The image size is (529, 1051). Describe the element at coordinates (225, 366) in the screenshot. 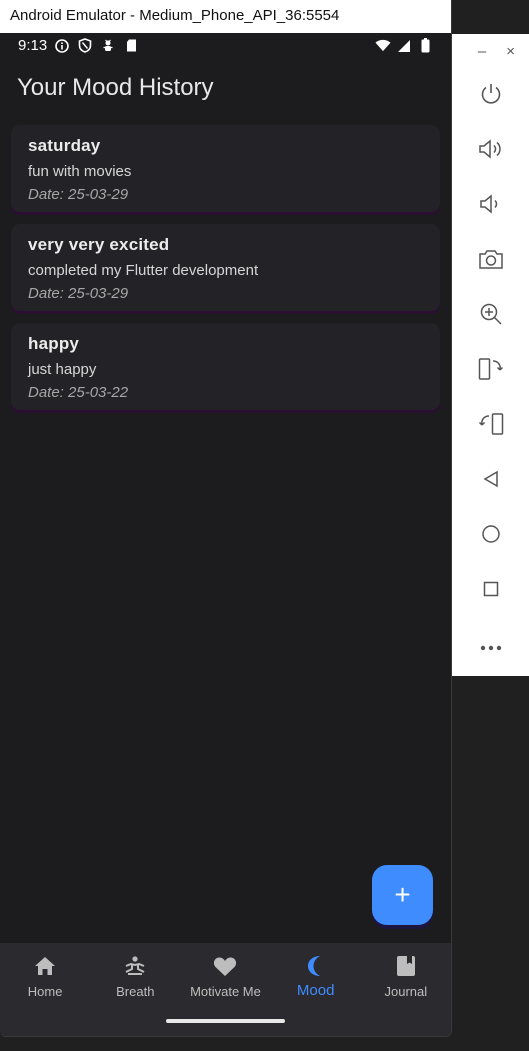

I see `mood-card: happy just happy Date: 25-03-22` at that location.